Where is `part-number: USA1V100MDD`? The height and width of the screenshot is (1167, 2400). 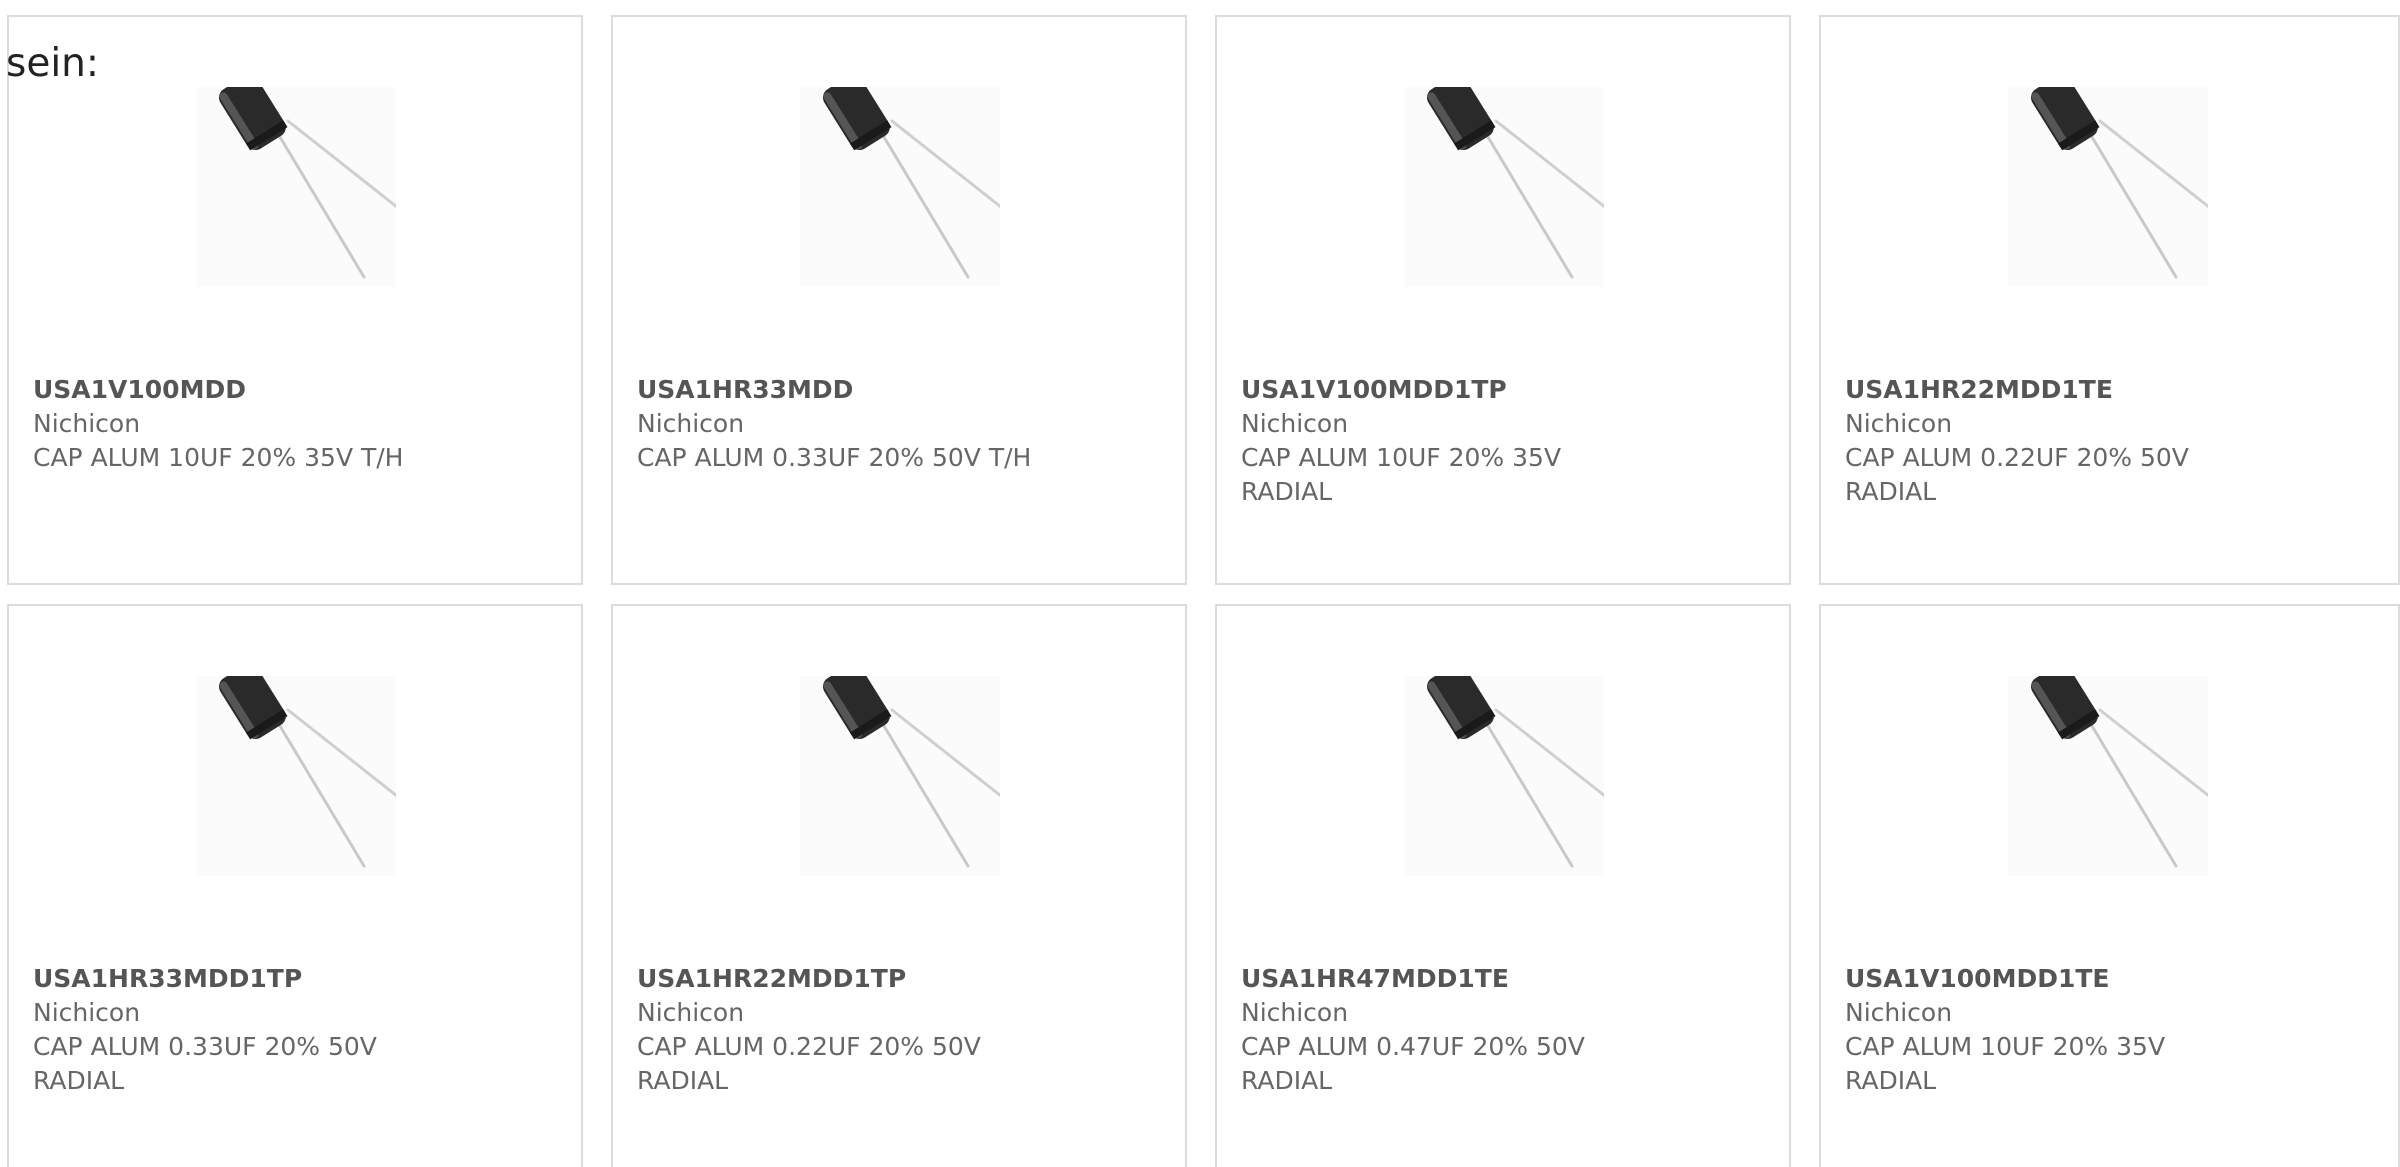
part-number: USA1V100MDD is located at coordinates (297, 390).